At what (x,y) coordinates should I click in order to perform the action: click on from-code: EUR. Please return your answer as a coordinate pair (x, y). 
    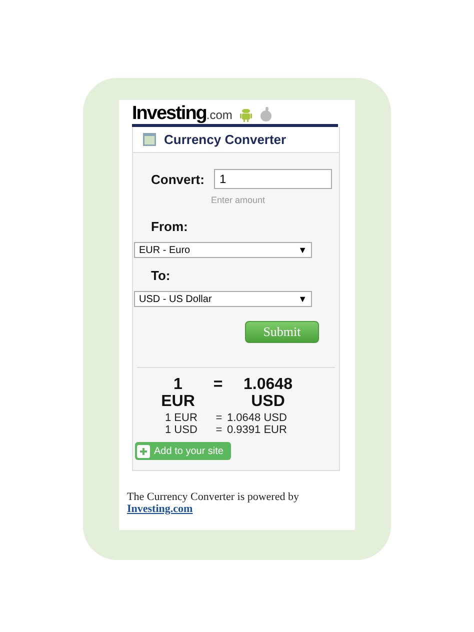
    Looking at the image, I should click on (178, 401).